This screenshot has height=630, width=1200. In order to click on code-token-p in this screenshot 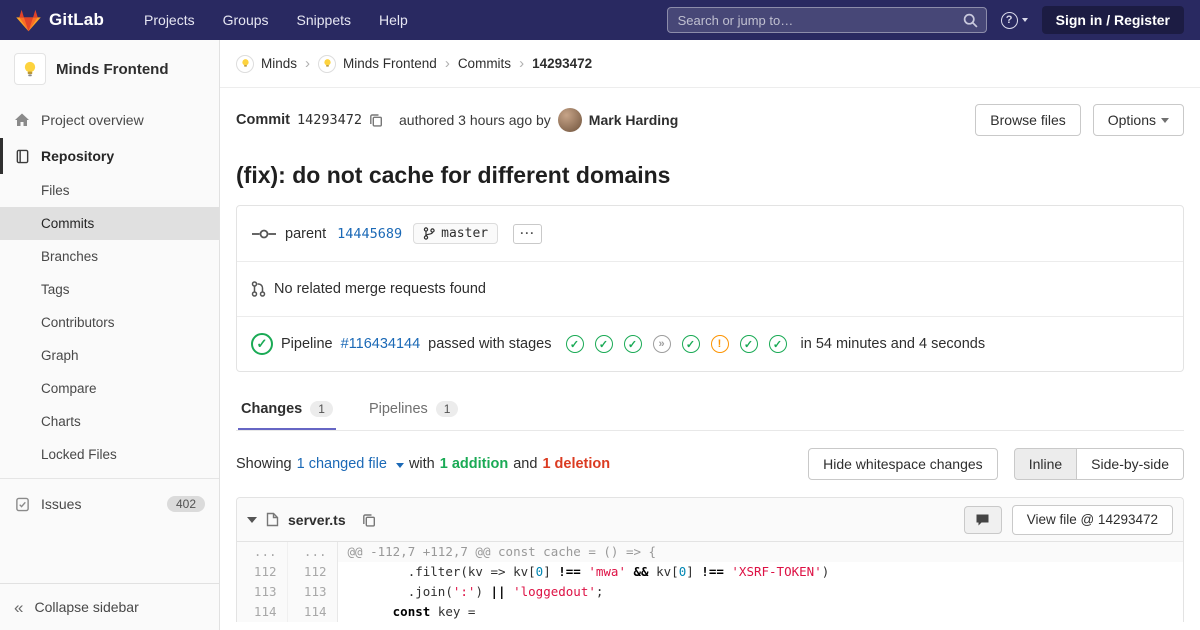, I will do `click(370, 611)`.